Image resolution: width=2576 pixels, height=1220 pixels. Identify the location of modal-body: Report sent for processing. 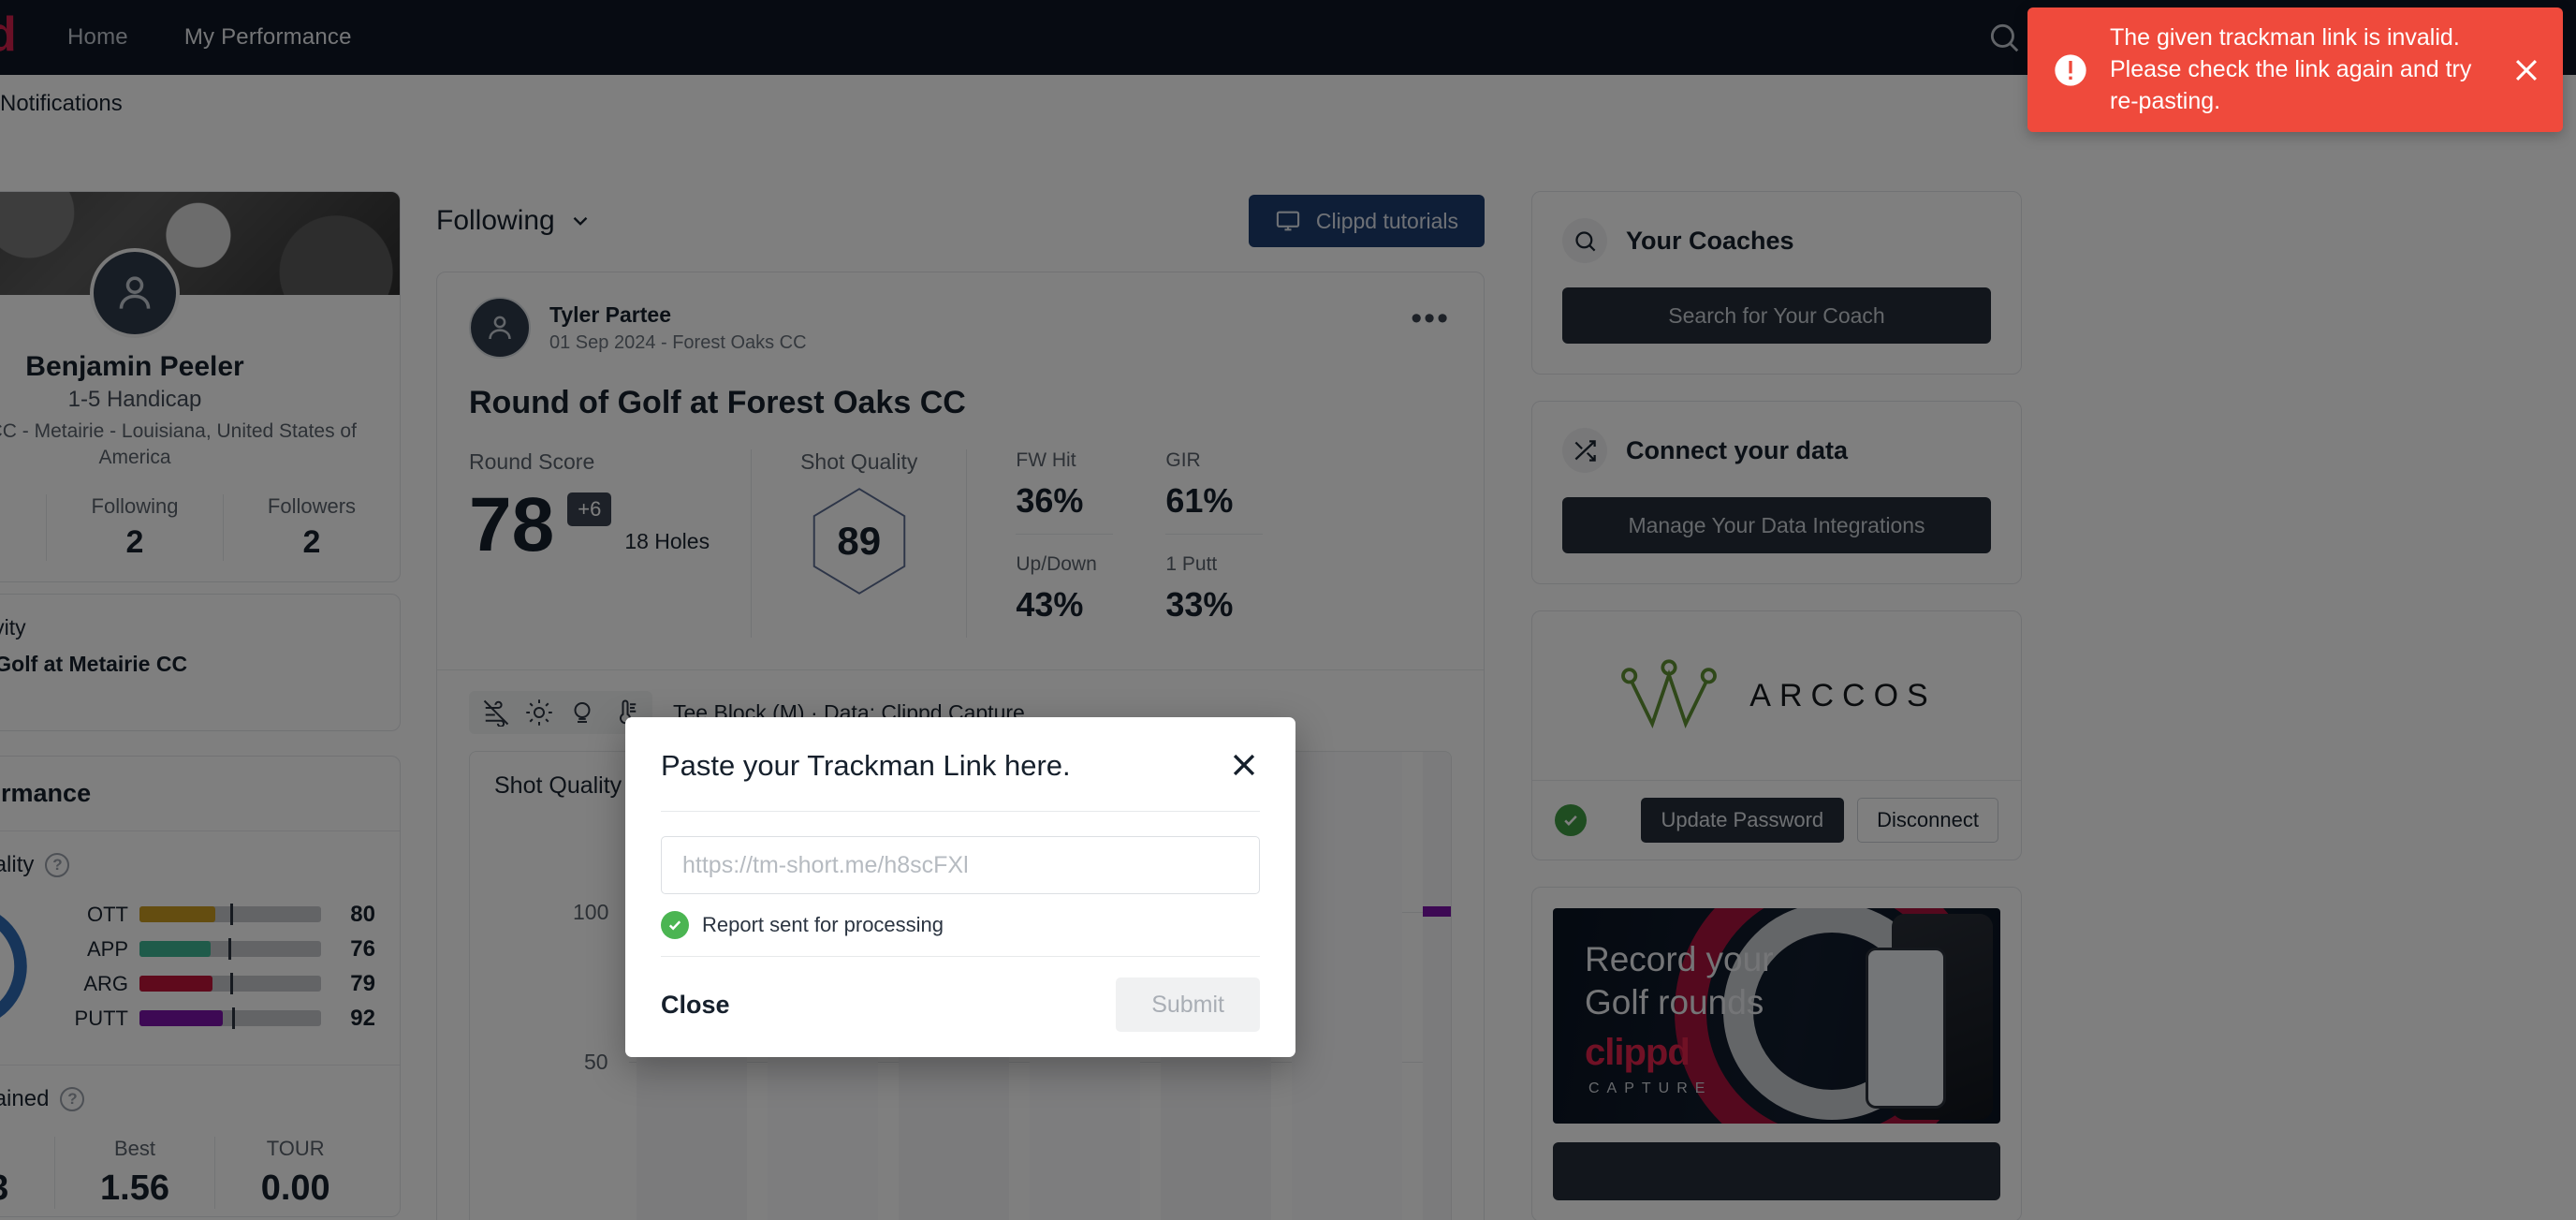
(960, 875).